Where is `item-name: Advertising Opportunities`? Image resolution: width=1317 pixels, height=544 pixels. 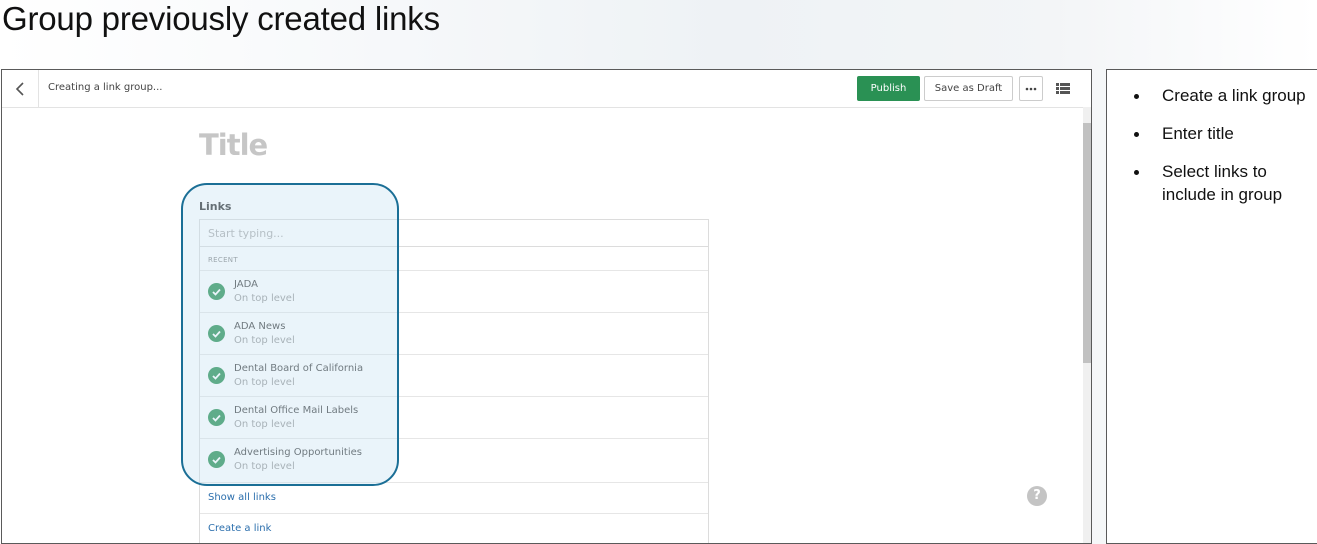 item-name: Advertising Opportunities is located at coordinates (298, 452).